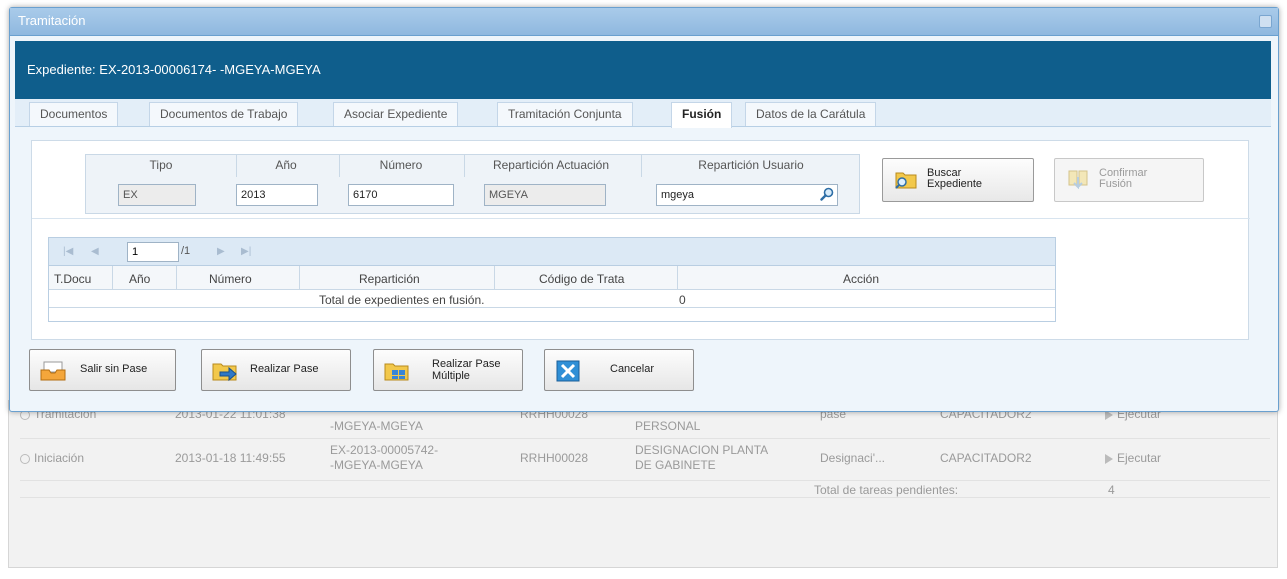 Image resolution: width=1287 pixels, height=579 pixels. What do you see at coordinates (451, 376) in the screenshot?
I see `multiple-label-2: Múltiple` at bounding box center [451, 376].